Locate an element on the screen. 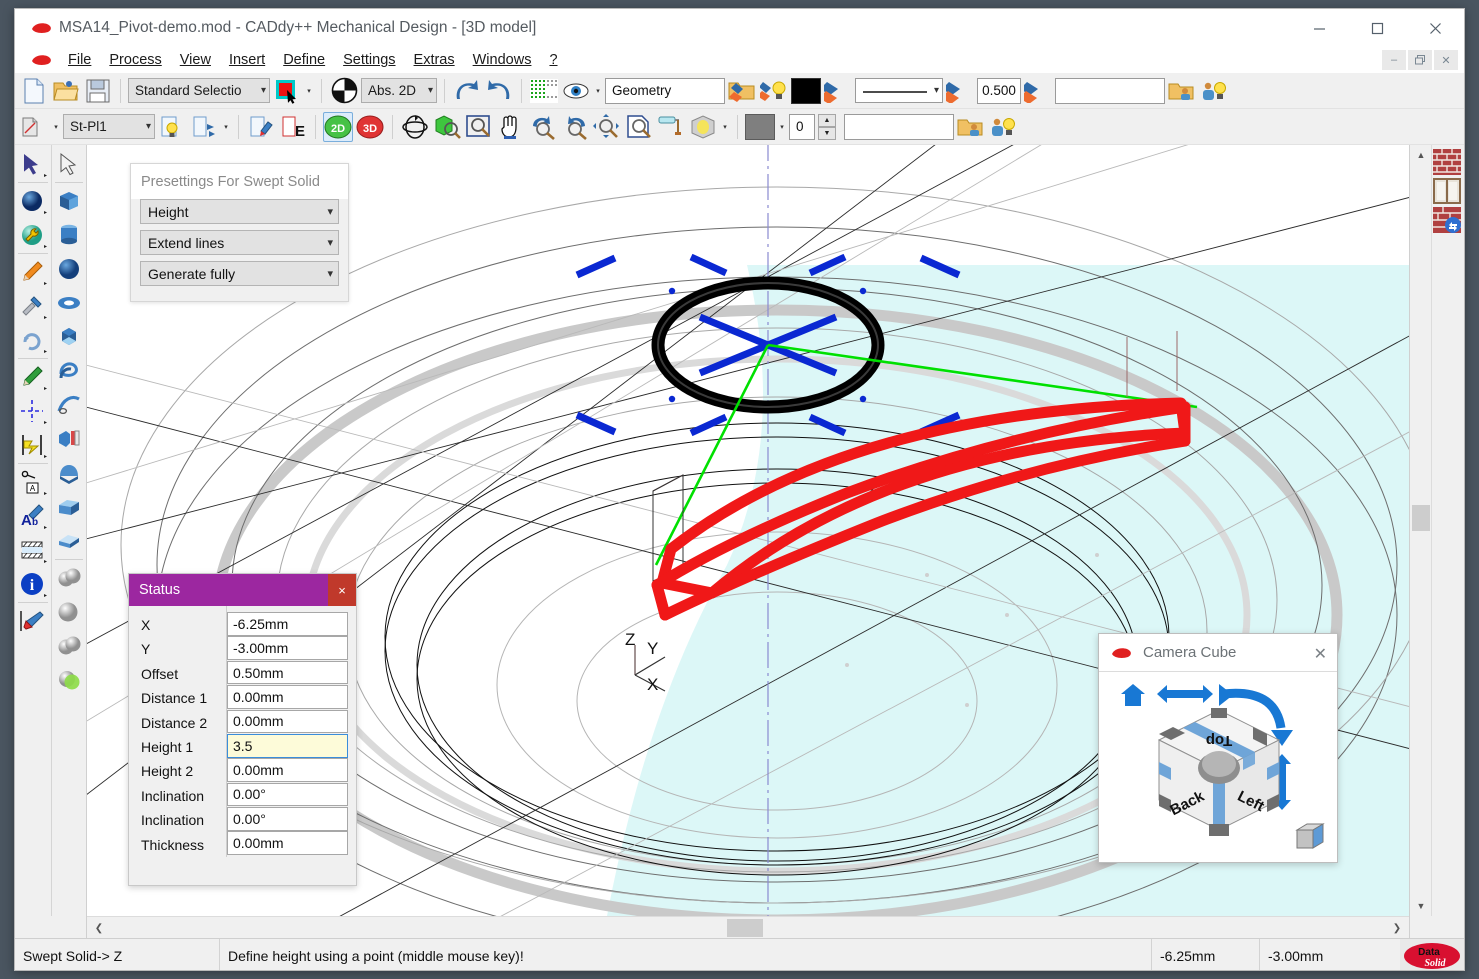 The height and width of the screenshot is (979, 1479). group-folder-button is located at coordinates (1182, 91).